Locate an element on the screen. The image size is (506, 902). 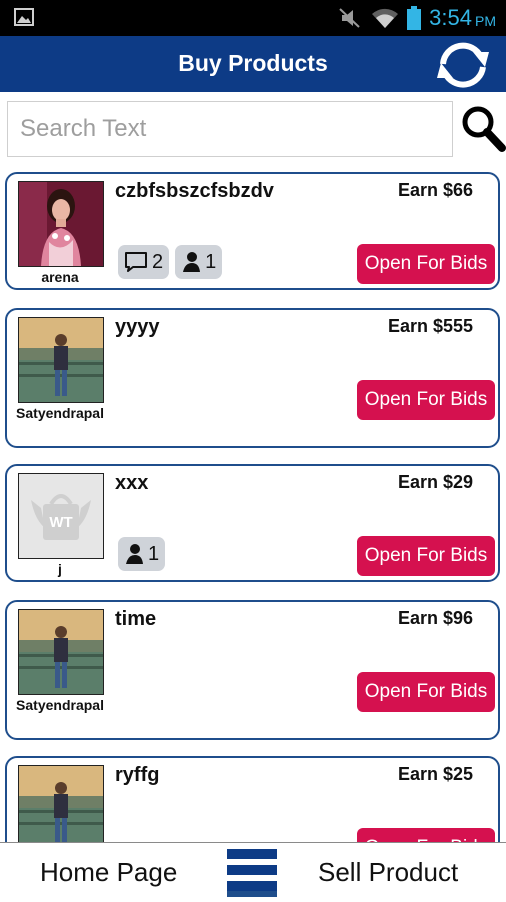
girl-photo is located at coordinates (61, 224).